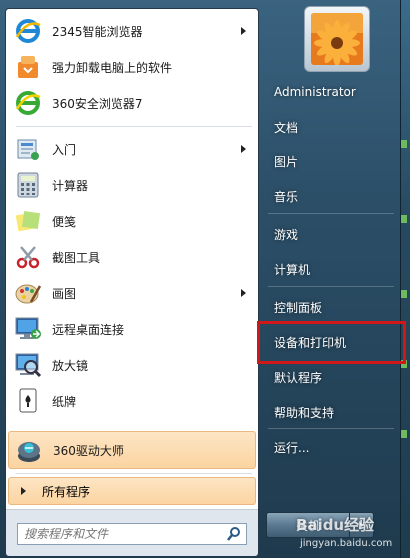  What do you see at coordinates (132, 185) in the screenshot?
I see `program-item-calculator: 计算器` at bounding box center [132, 185].